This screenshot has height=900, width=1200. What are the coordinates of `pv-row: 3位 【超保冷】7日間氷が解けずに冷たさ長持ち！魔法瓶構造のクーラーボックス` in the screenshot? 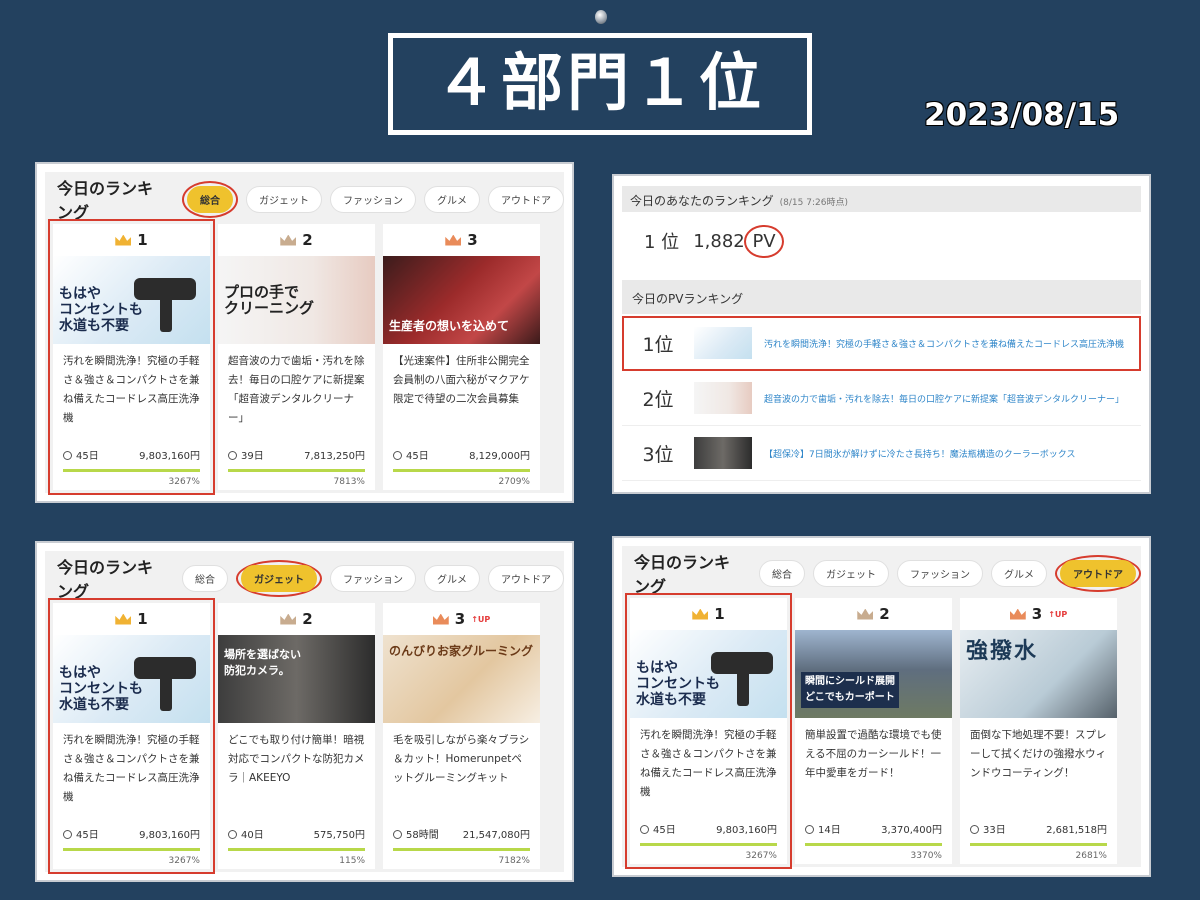 It's located at (881, 453).